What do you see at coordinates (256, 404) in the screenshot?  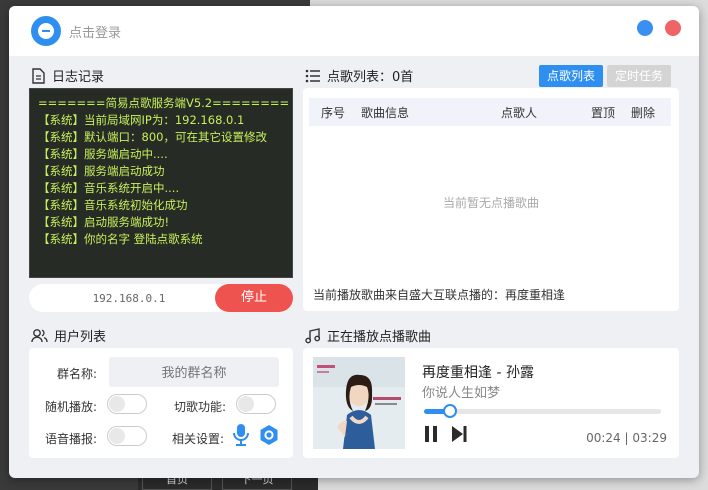 I see `cut-song-toggle` at bounding box center [256, 404].